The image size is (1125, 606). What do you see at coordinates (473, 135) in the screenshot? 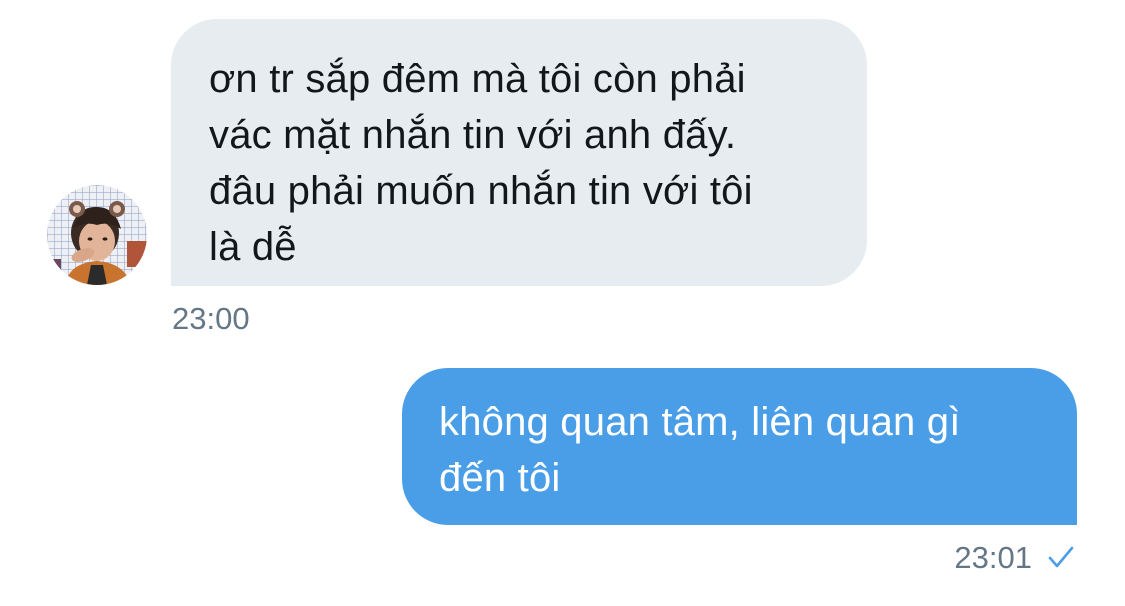
I see `message-text-line: vác mặt nhắn tin với anh đấy.` at bounding box center [473, 135].